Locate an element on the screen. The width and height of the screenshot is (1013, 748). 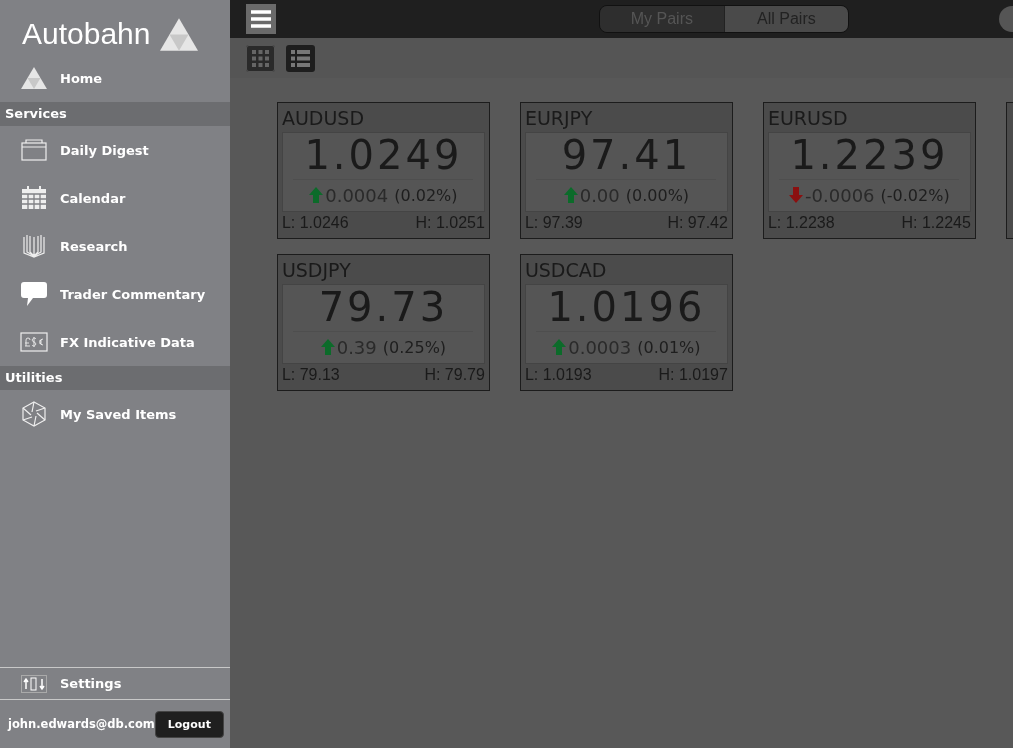
price: 1.0249 is located at coordinates (383, 156).